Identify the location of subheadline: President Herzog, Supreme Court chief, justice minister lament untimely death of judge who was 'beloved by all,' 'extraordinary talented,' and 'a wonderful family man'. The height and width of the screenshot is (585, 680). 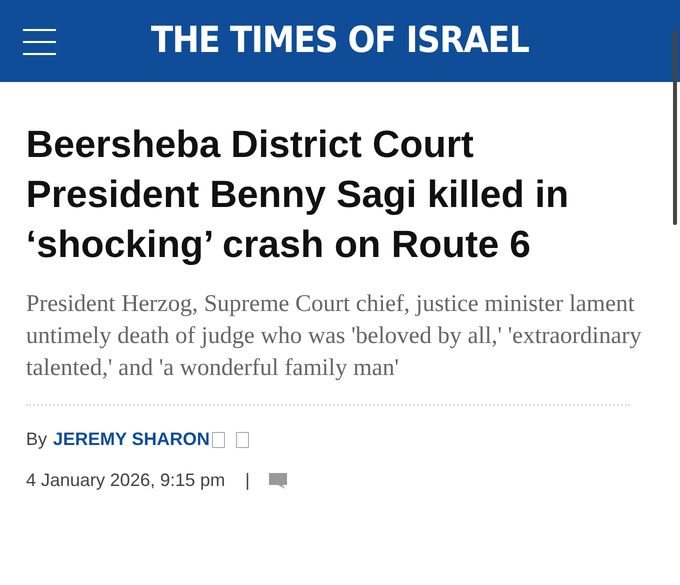
(334, 336).